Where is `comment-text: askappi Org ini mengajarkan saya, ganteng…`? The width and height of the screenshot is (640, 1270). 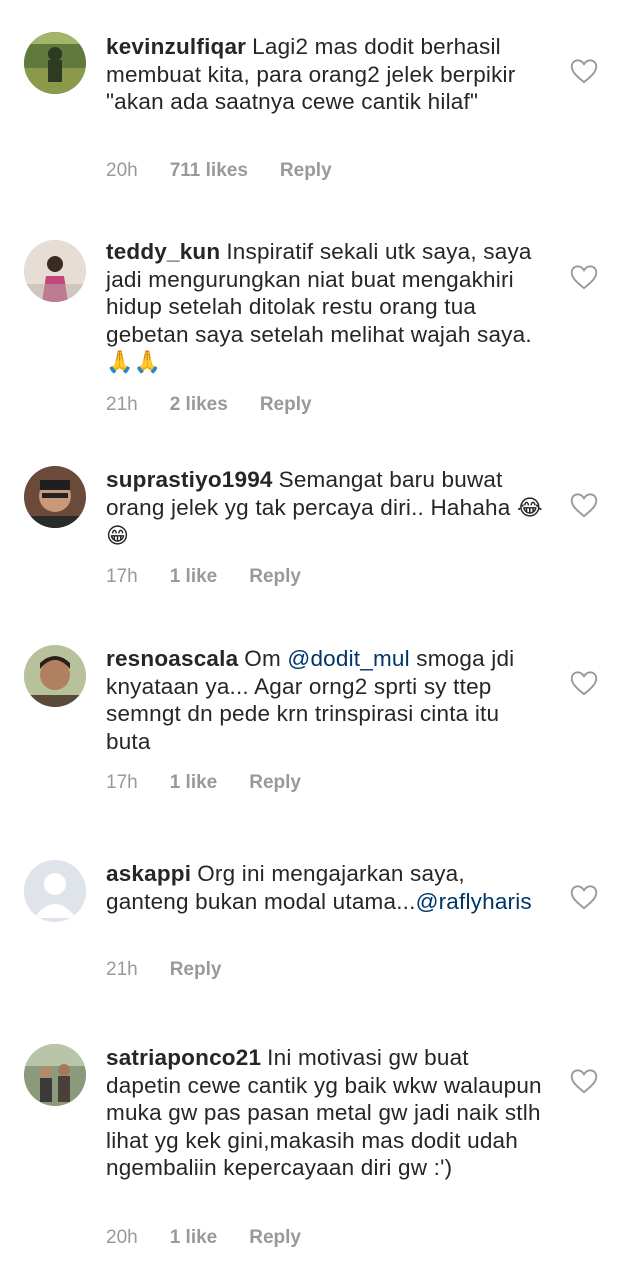
comment-text: askappi Org ini mengajarkan saya, ganteng… is located at coordinates (326, 887).